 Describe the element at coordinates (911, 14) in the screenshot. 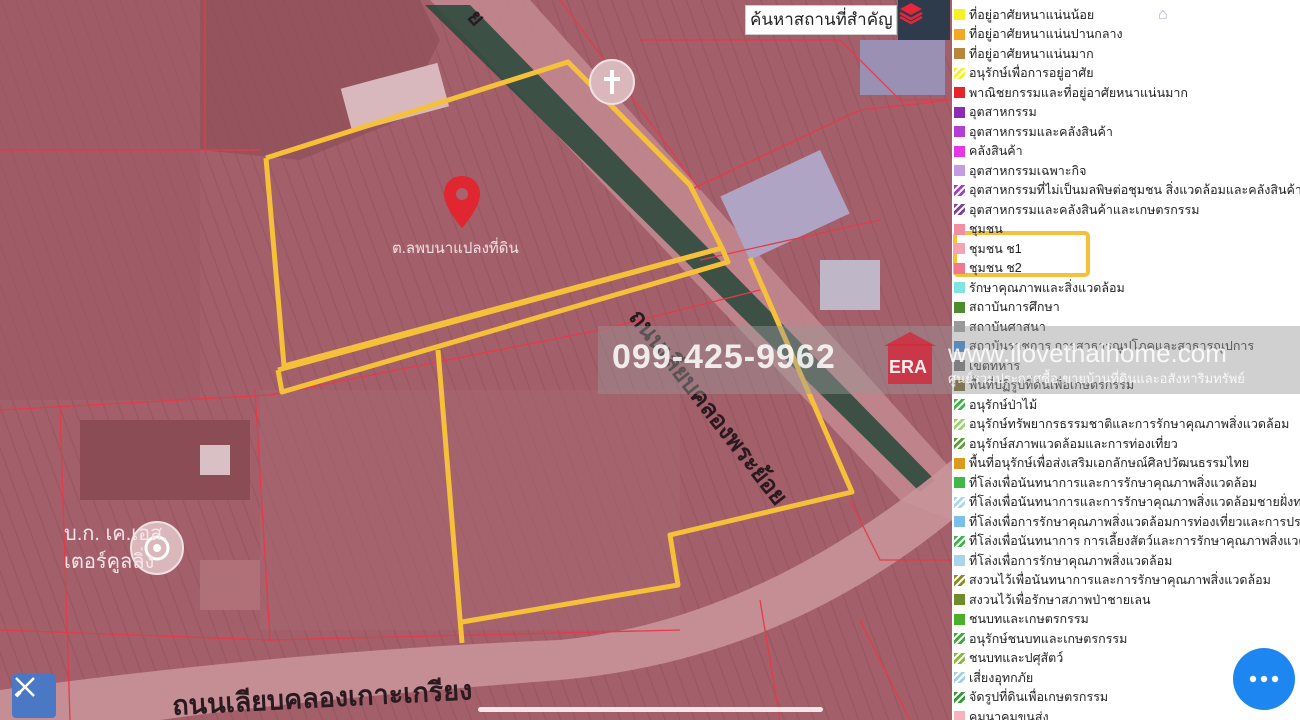

I see `layers-icon` at that location.